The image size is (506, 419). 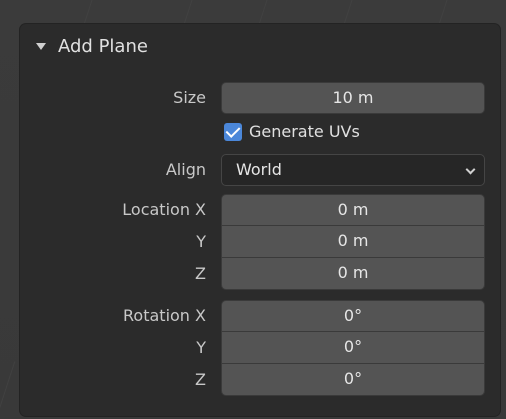 What do you see at coordinates (200, 273) in the screenshot?
I see `location-z-label: Z` at bounding box center [200, 273].